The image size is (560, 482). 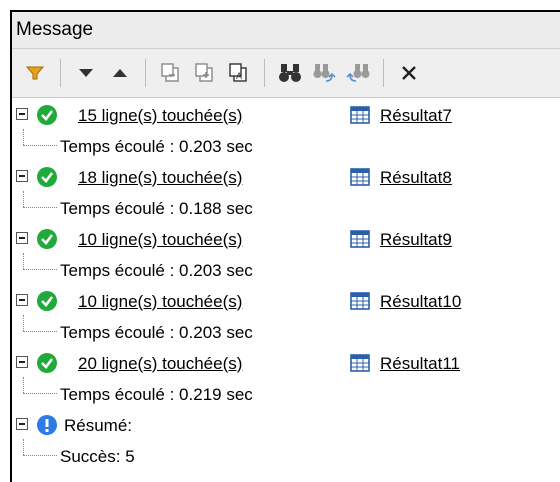 I want to click on find-previous-button, so click(x=358, y=73).